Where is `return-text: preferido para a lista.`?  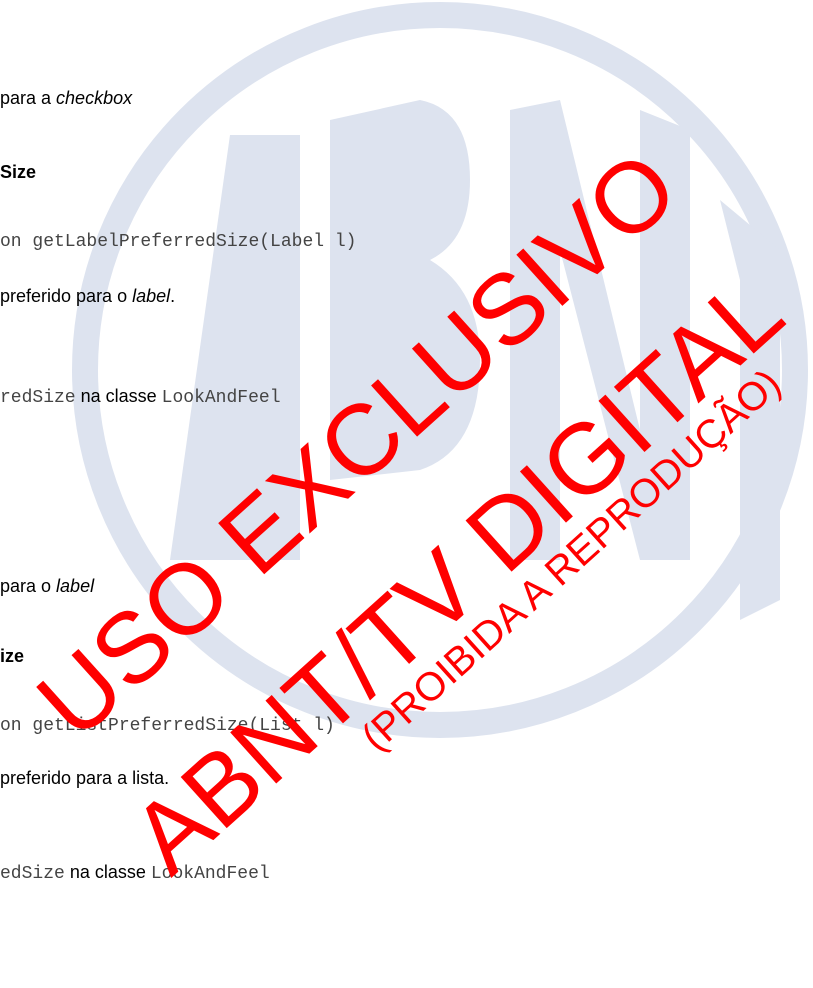
return-text: preferido para a lista. is located at coordinates (85, 778).